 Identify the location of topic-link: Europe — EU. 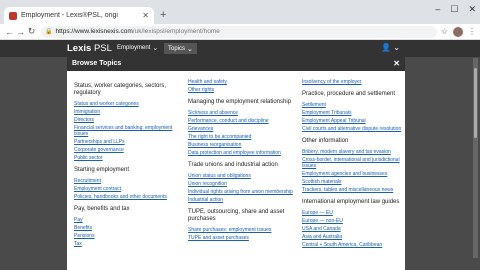
(353, 213).